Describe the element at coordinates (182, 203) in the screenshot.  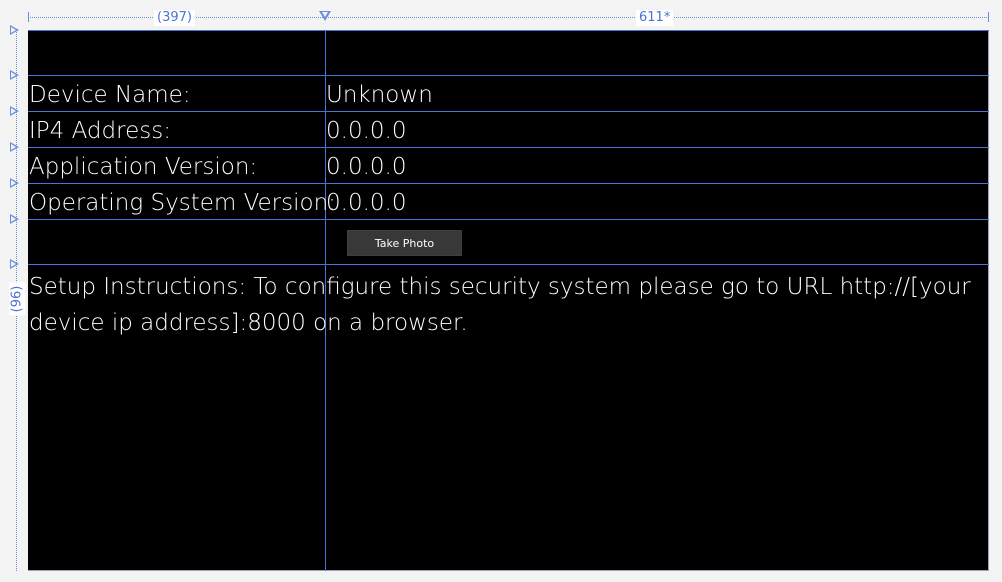
I see `os-version-label: Operating System Version:` at that location.